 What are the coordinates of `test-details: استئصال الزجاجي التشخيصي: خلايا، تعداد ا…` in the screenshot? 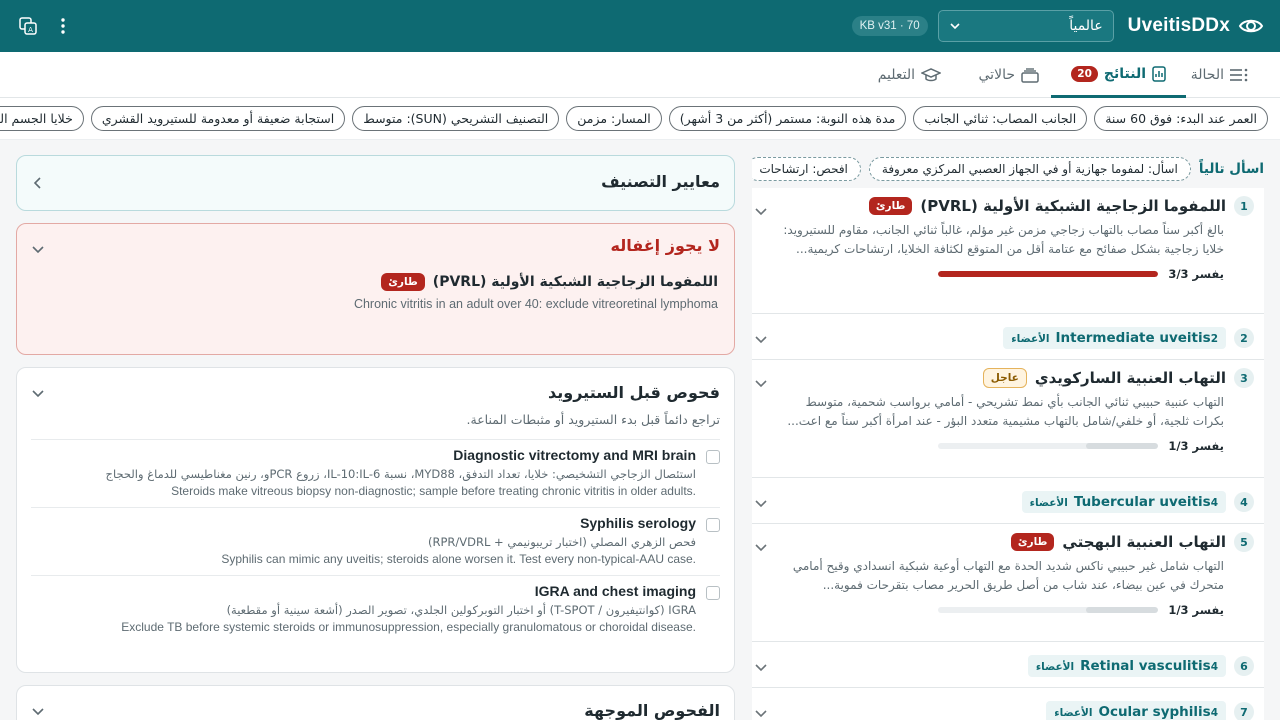 It's located at (400, 474).